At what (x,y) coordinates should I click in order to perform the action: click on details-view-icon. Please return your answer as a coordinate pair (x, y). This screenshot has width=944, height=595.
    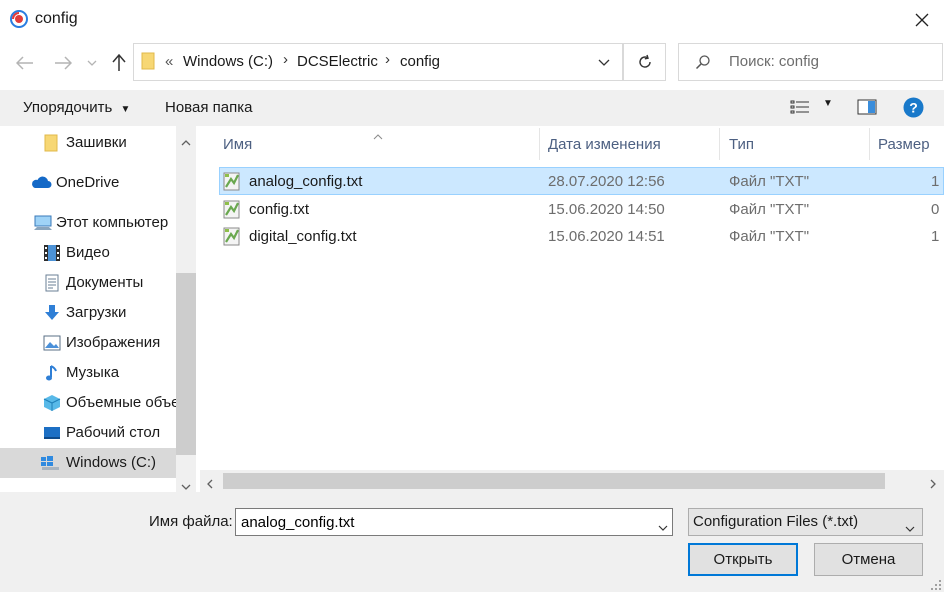
    Looking at the image, I should click on (799, 107).